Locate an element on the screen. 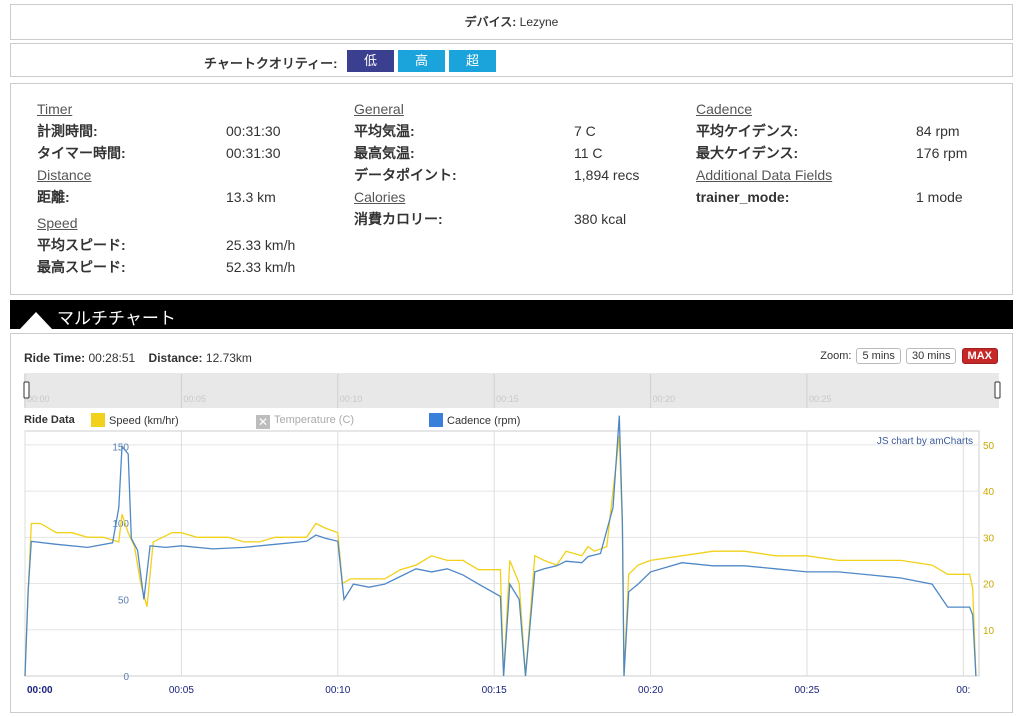 The image size is (1024, 717). section-title-calories: Calories is located at coordinates (514, 197).